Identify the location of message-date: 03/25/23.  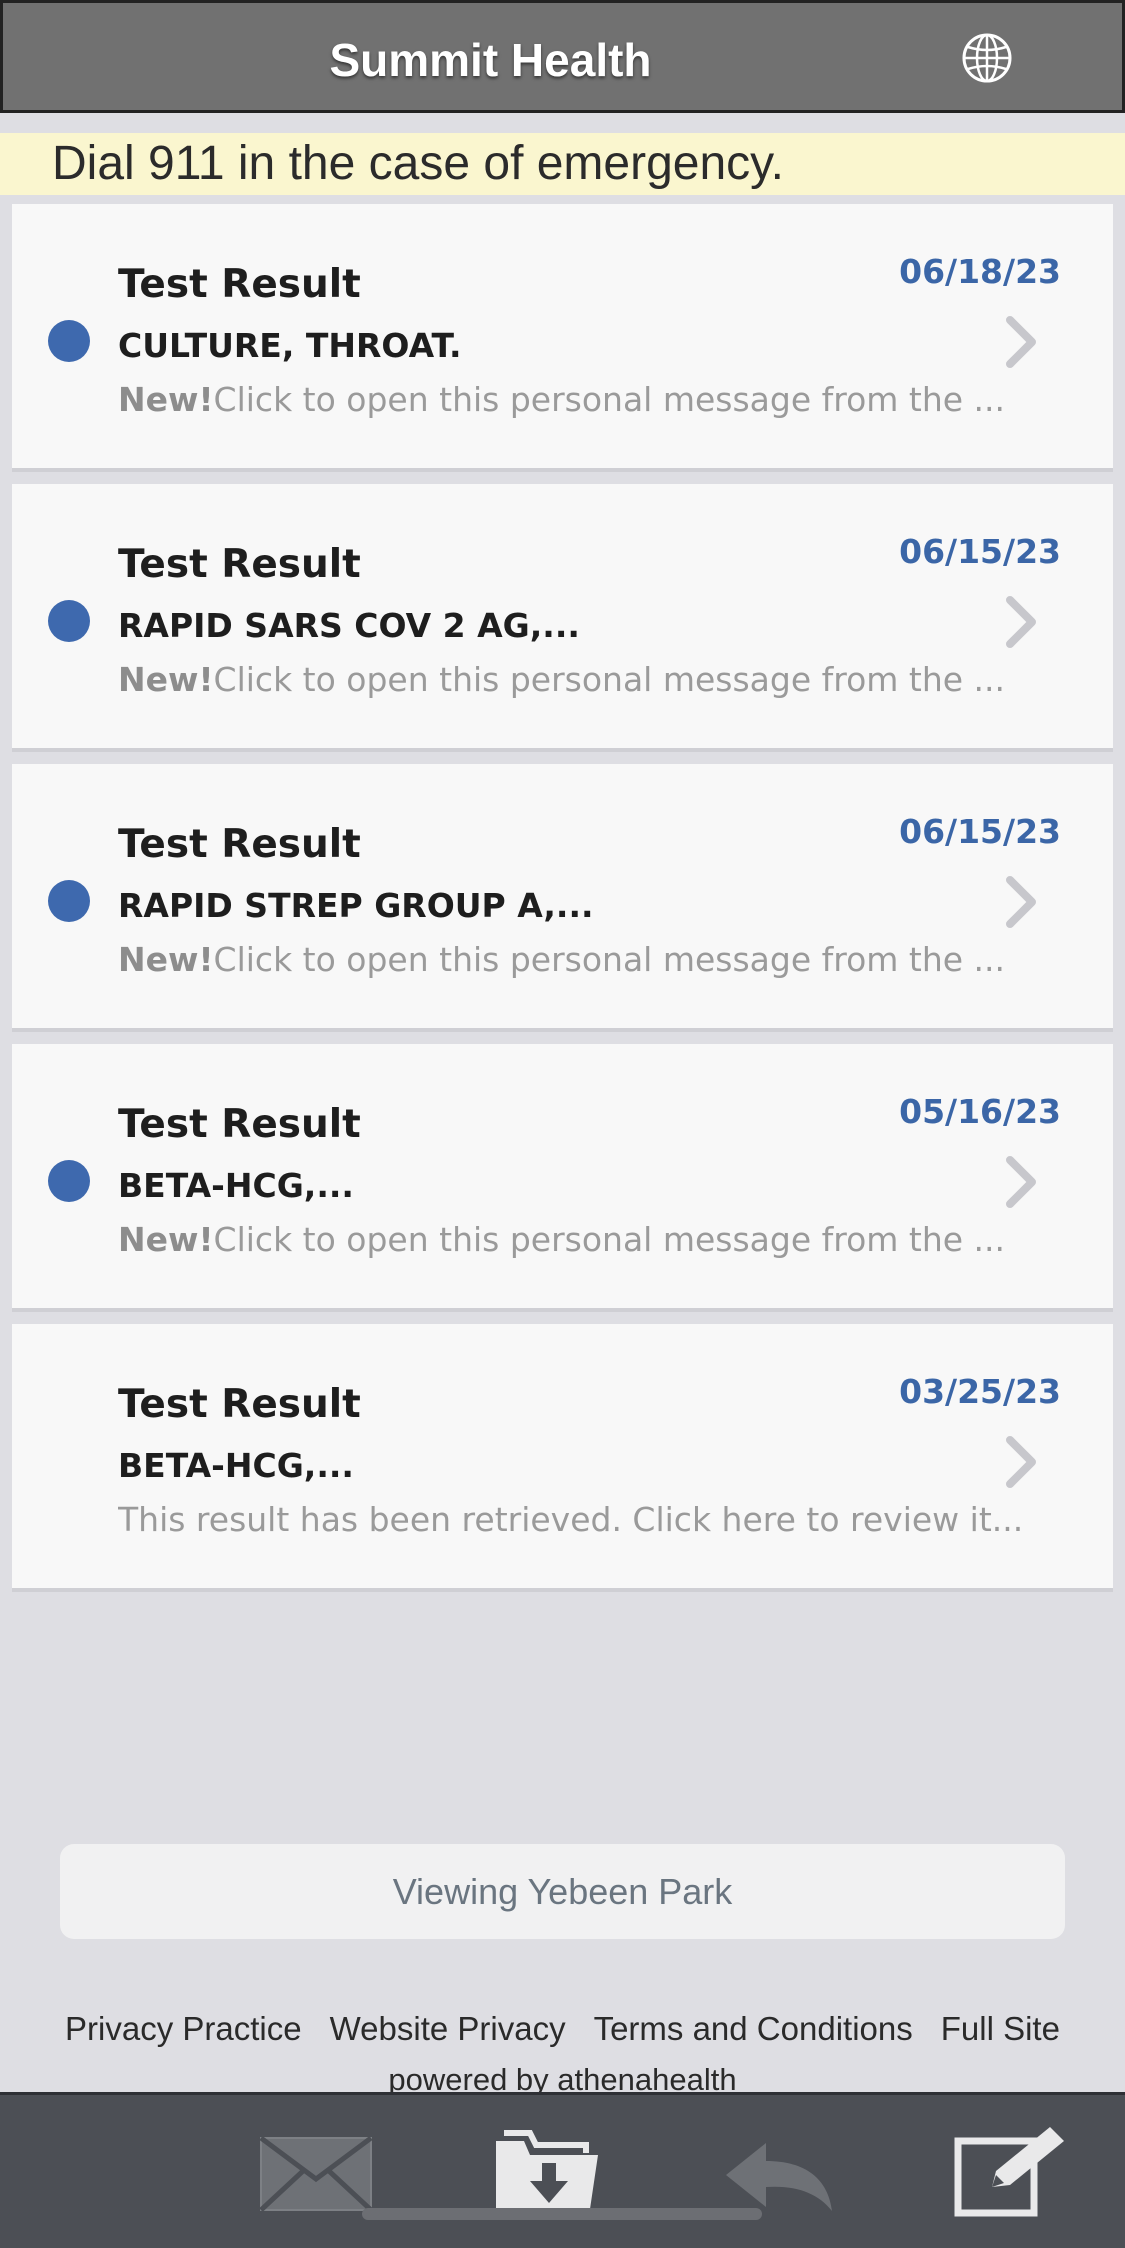
(980, 1391).